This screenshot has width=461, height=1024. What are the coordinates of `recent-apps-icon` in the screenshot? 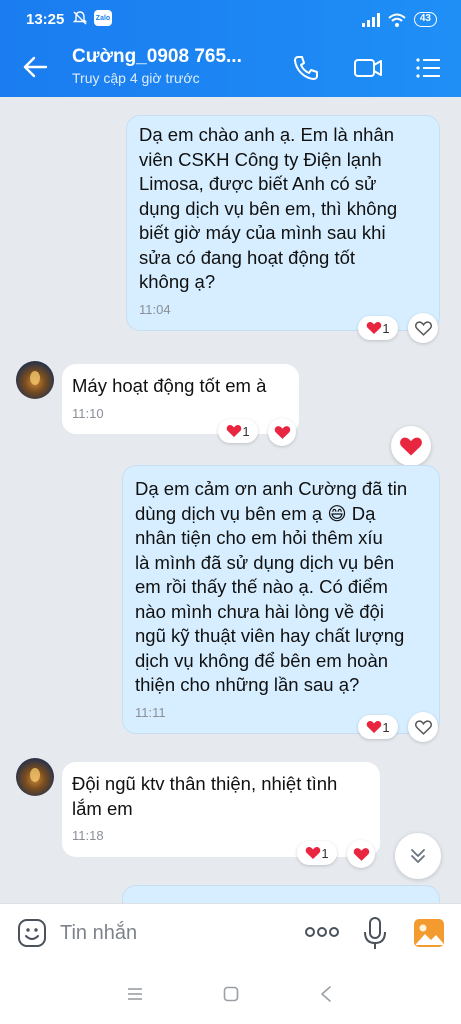 It's located at (135, 994).